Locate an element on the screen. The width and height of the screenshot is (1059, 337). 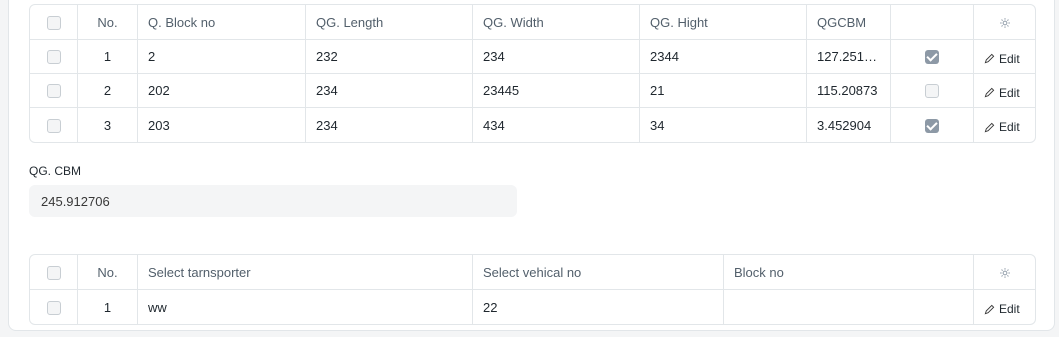
cell-width: 234 is located at coordinates (556, 57).